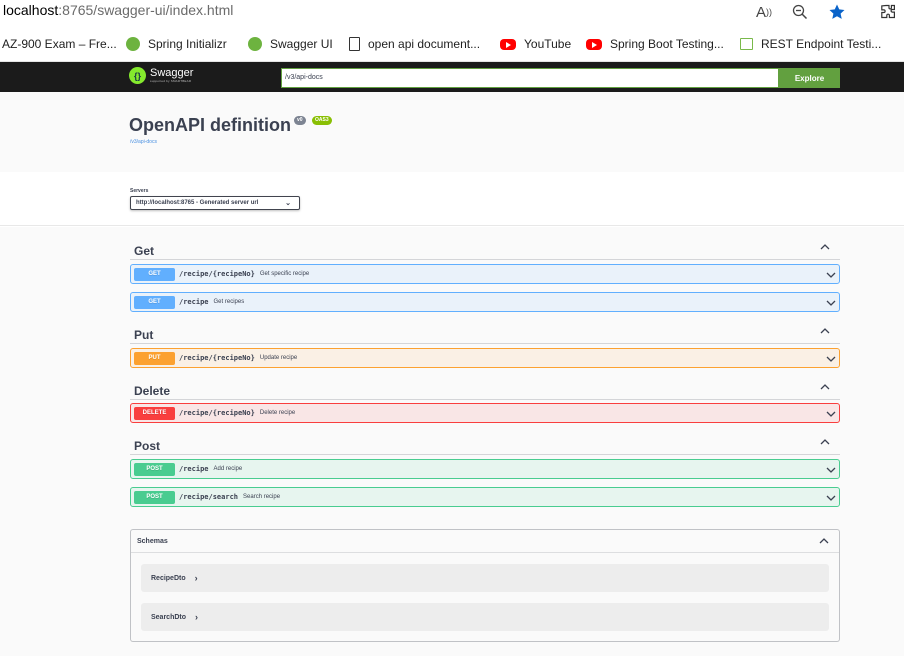 The height and width of the screenshot is (656, 904). Describe the element at coordinates (176, 44) in the screenshot. I see `bookmark-spring-initializr: Spring Initializr` at that location.